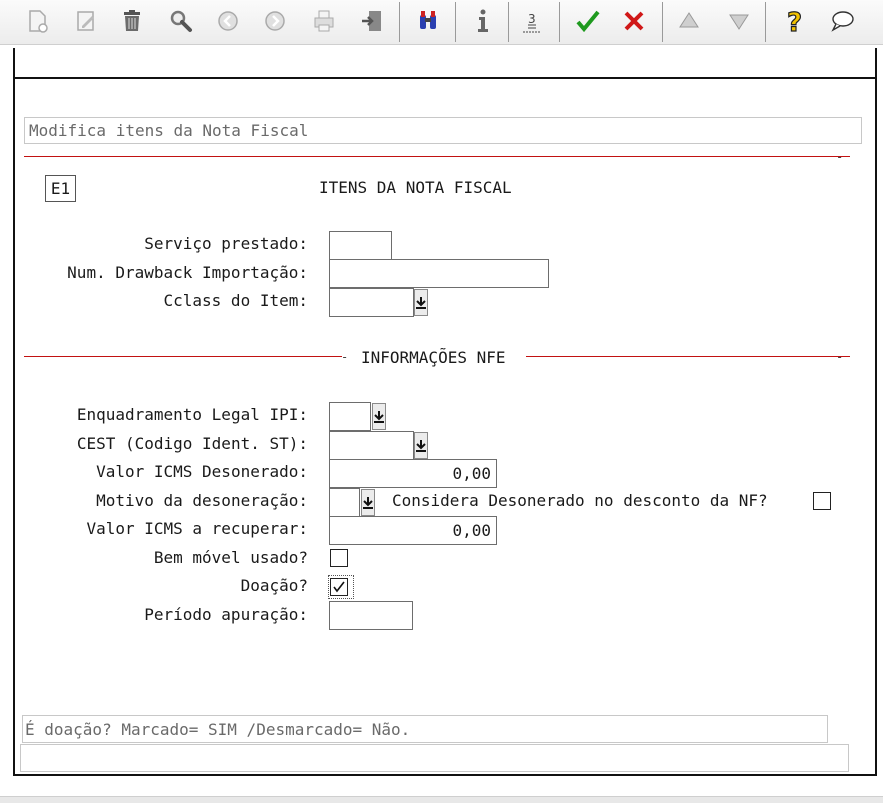  Describe the element at coordinates (324, 21) in the screenshot. I see `print-icon` at that location.